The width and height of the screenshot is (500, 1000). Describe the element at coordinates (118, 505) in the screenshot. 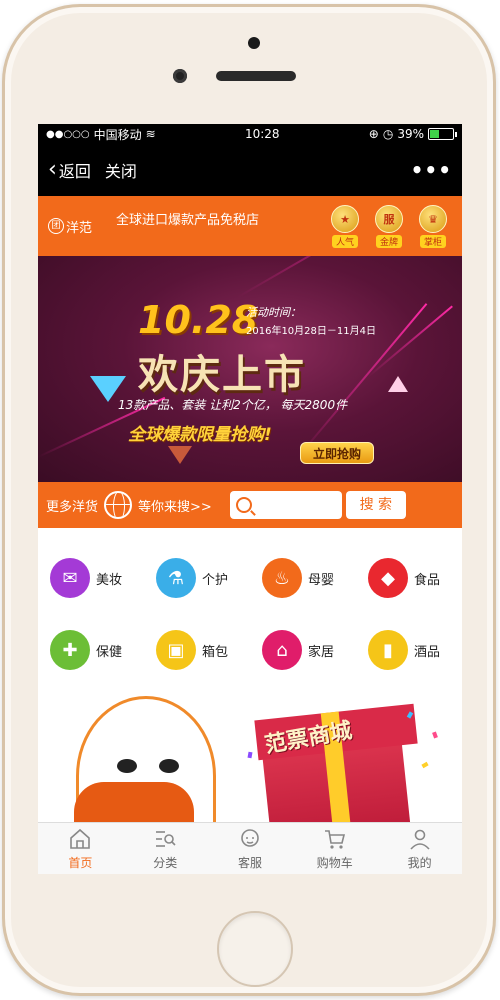

I see `globe-icon` at that location.